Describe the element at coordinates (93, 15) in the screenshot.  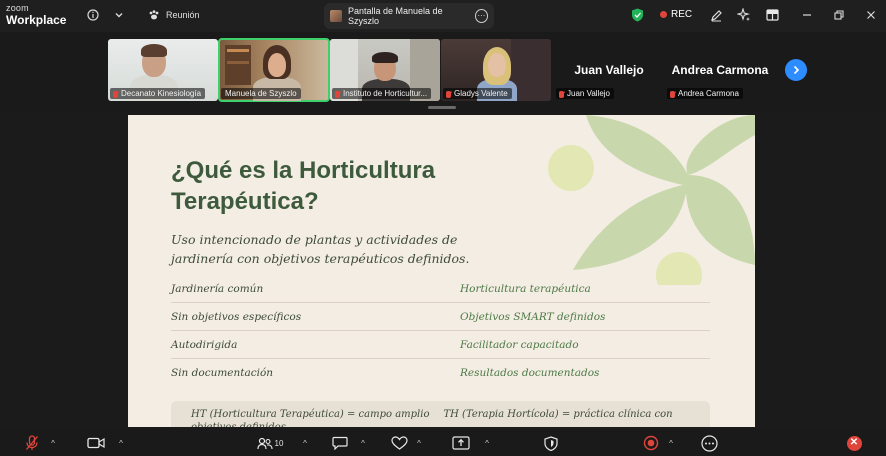
I see `info-icon` at that location.